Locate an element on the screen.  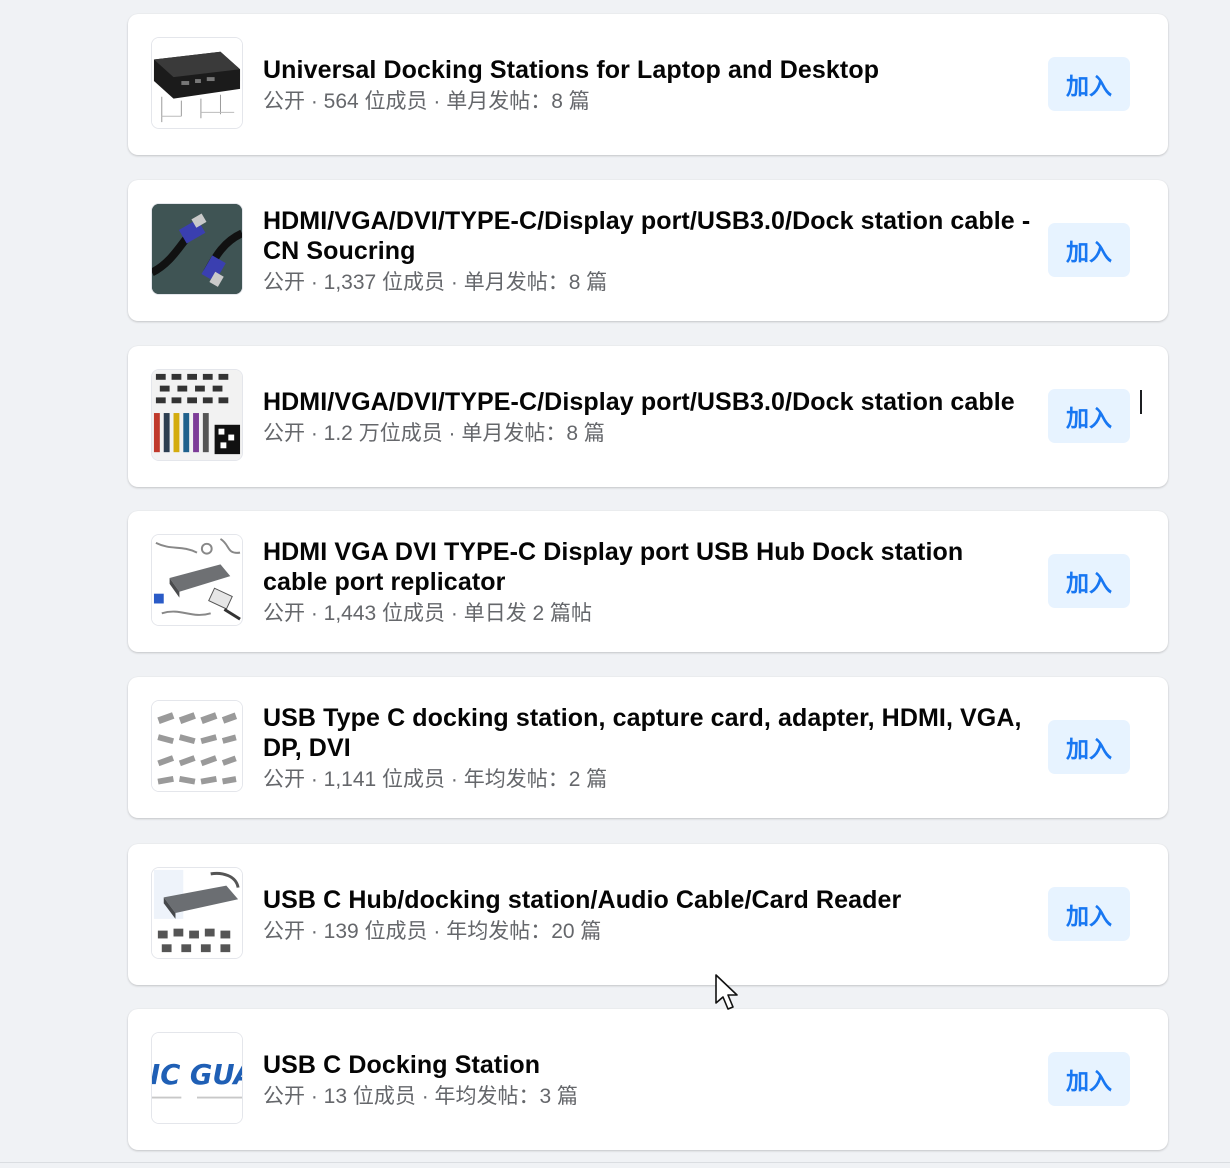
brand-logo-image: IC GUA is located at coordinates (197, 1078).